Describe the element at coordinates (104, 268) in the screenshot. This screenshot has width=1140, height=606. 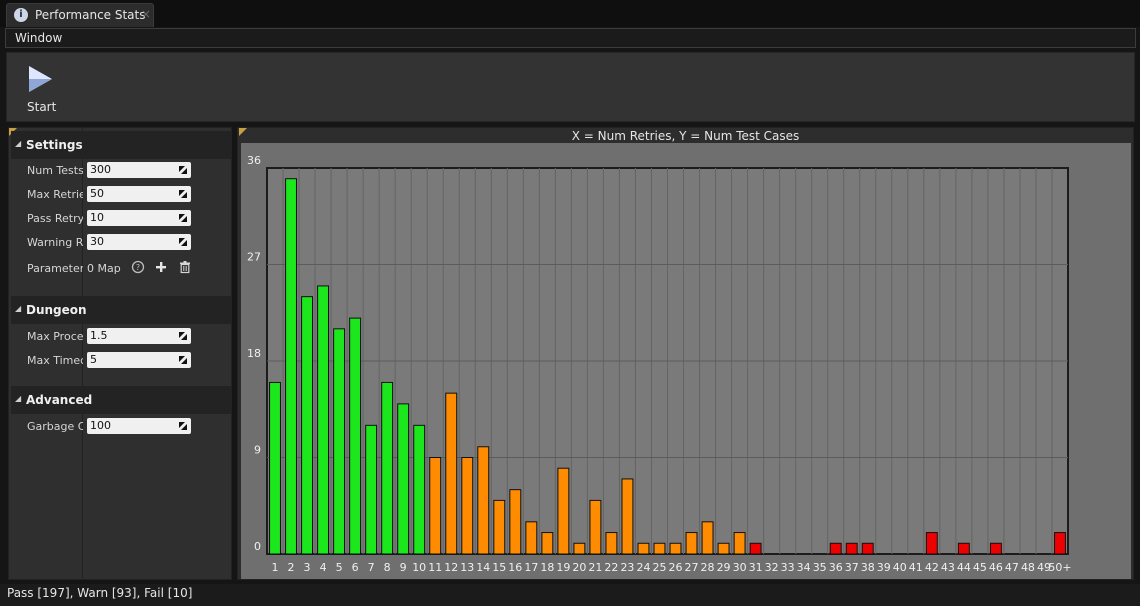
I see `parameter-map-count: 0 Map` at that location.